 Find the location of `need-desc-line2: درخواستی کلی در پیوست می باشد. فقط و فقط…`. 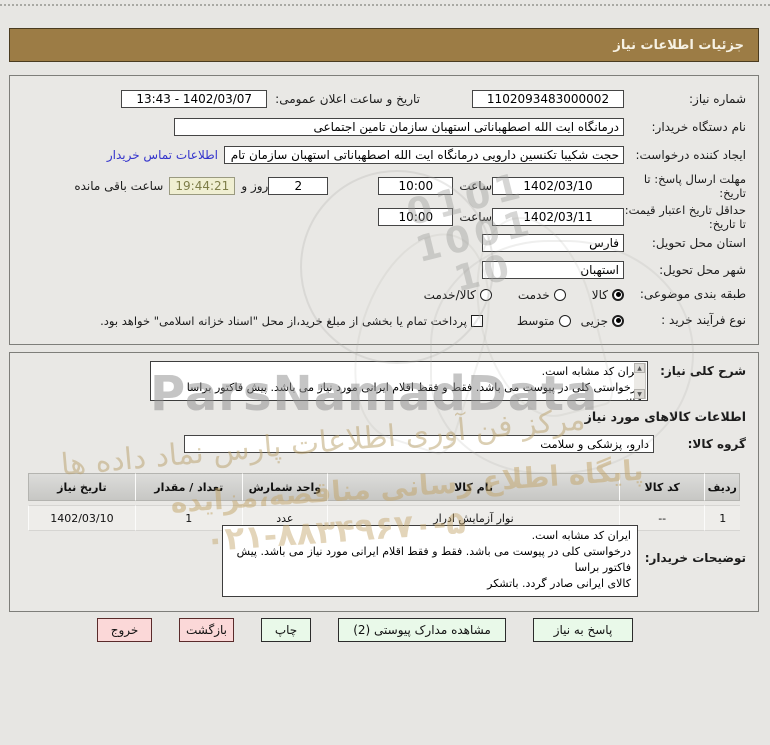

need-desc-line2: درخواستی کلی در پیوست می باشد. فقط و فقط… is located at coordinates (413, 390).